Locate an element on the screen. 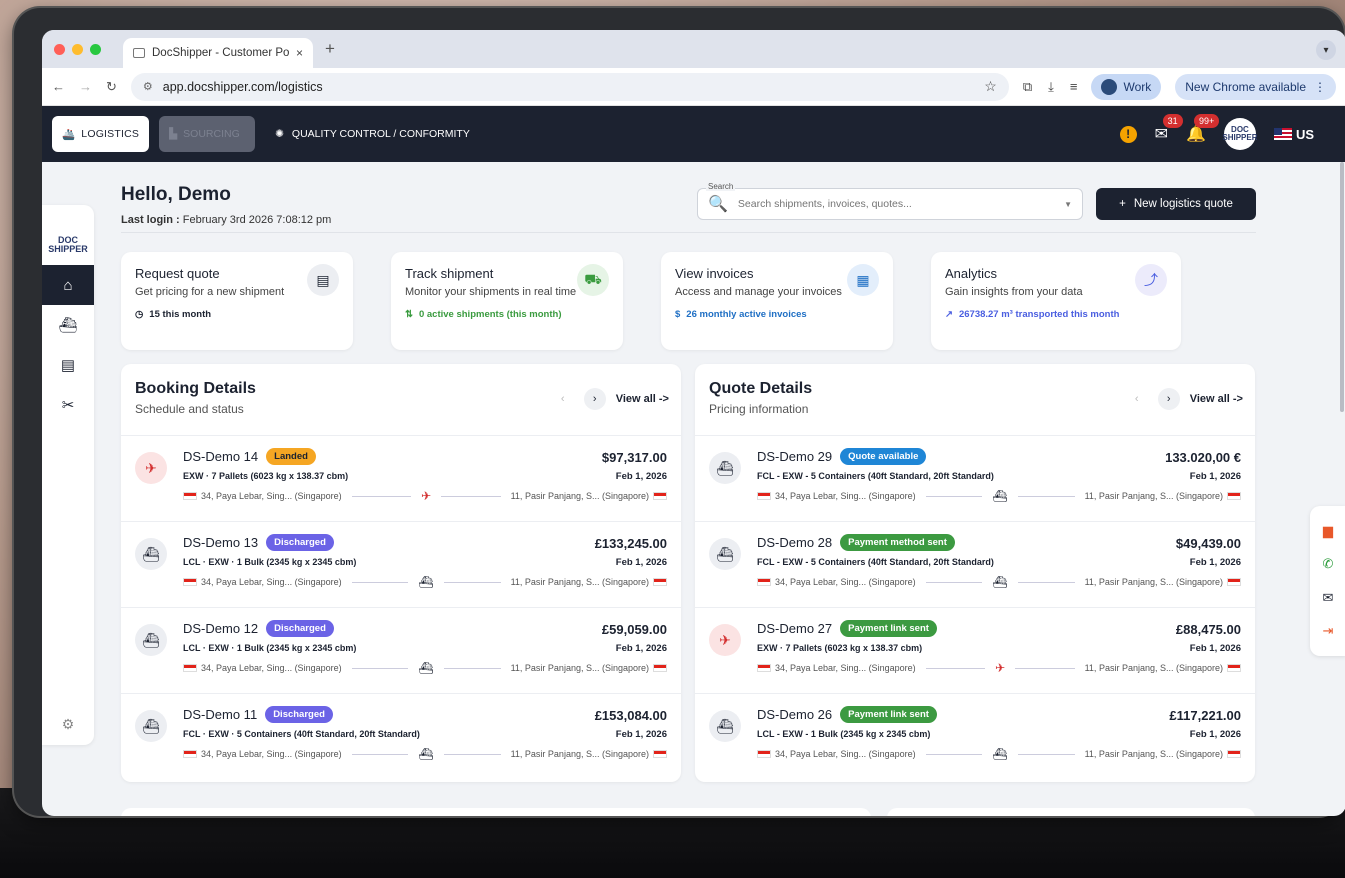  window-controls is located at coordinates (77, 49).